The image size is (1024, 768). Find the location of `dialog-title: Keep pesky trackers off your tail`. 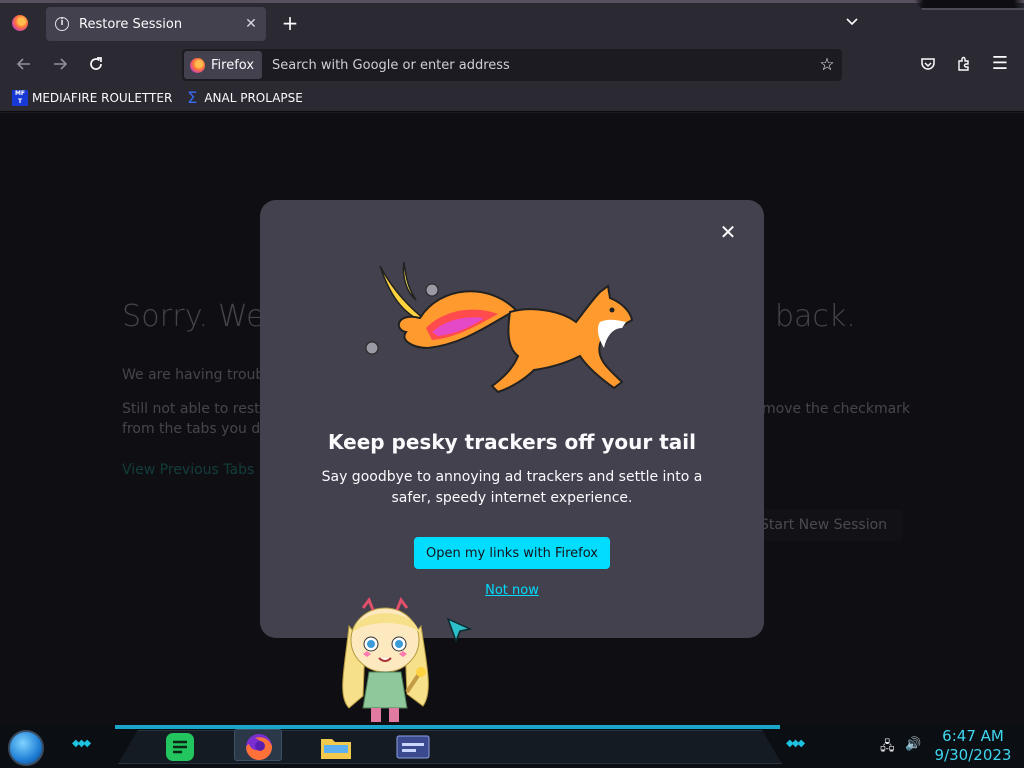

dialog-title: Keep pesky trackers off your tail is located at coordinates (512, 442).